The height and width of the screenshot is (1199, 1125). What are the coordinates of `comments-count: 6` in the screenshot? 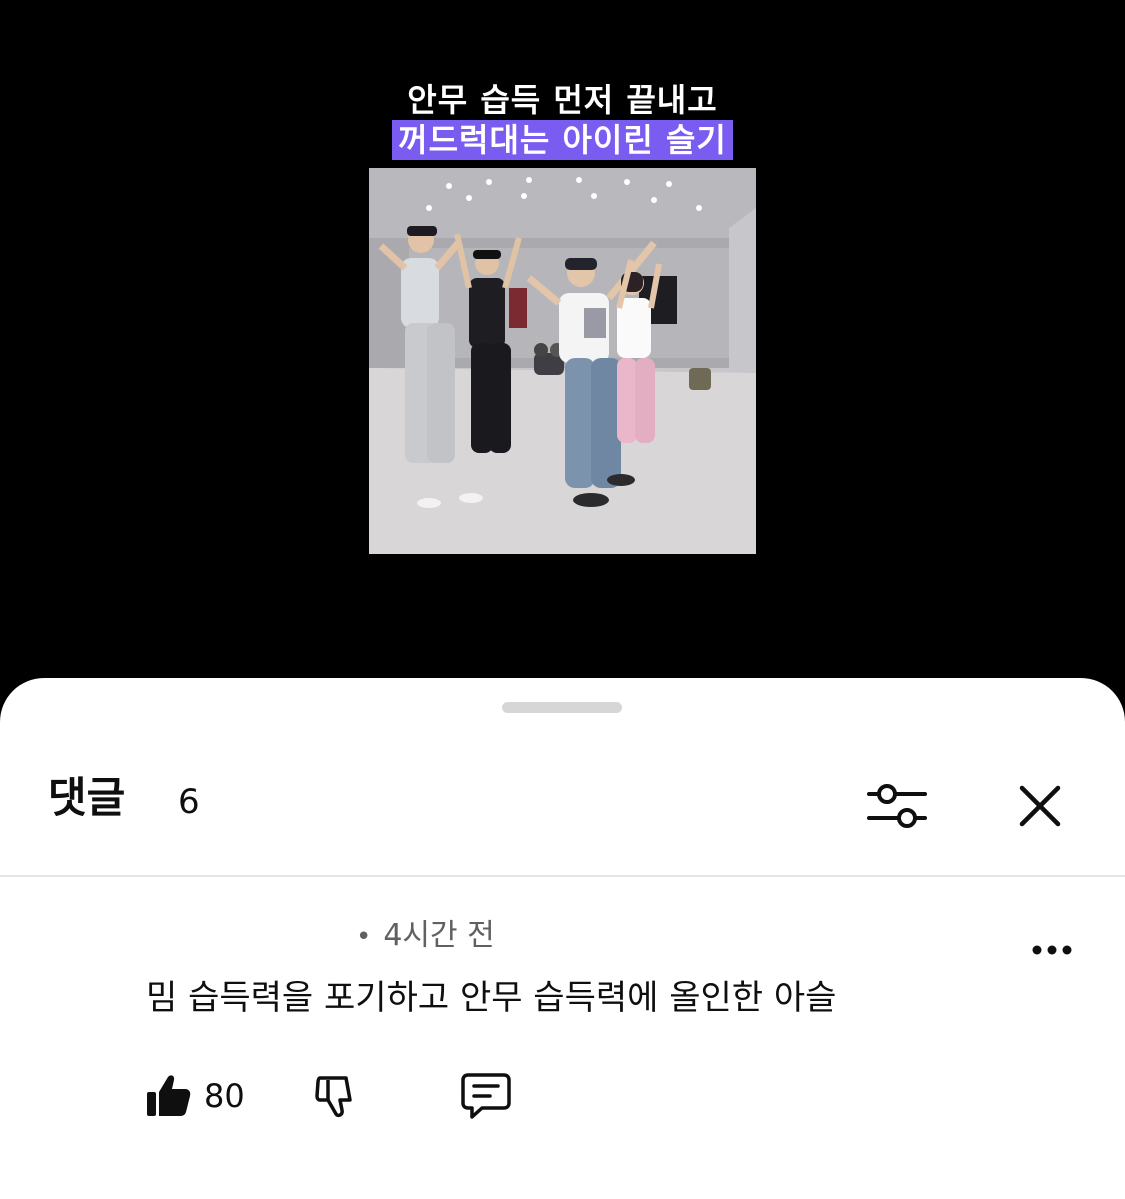 It's located at (189, 802).